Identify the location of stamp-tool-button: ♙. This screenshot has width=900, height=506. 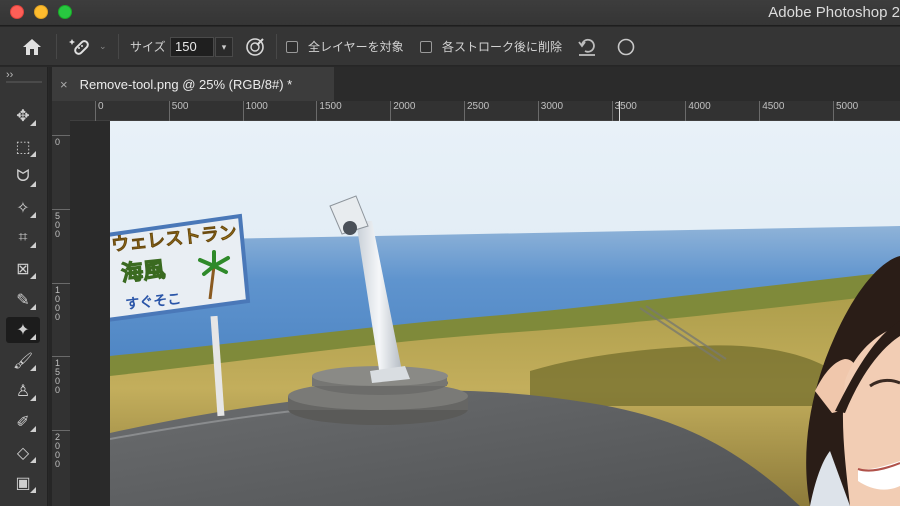
(23, 391).